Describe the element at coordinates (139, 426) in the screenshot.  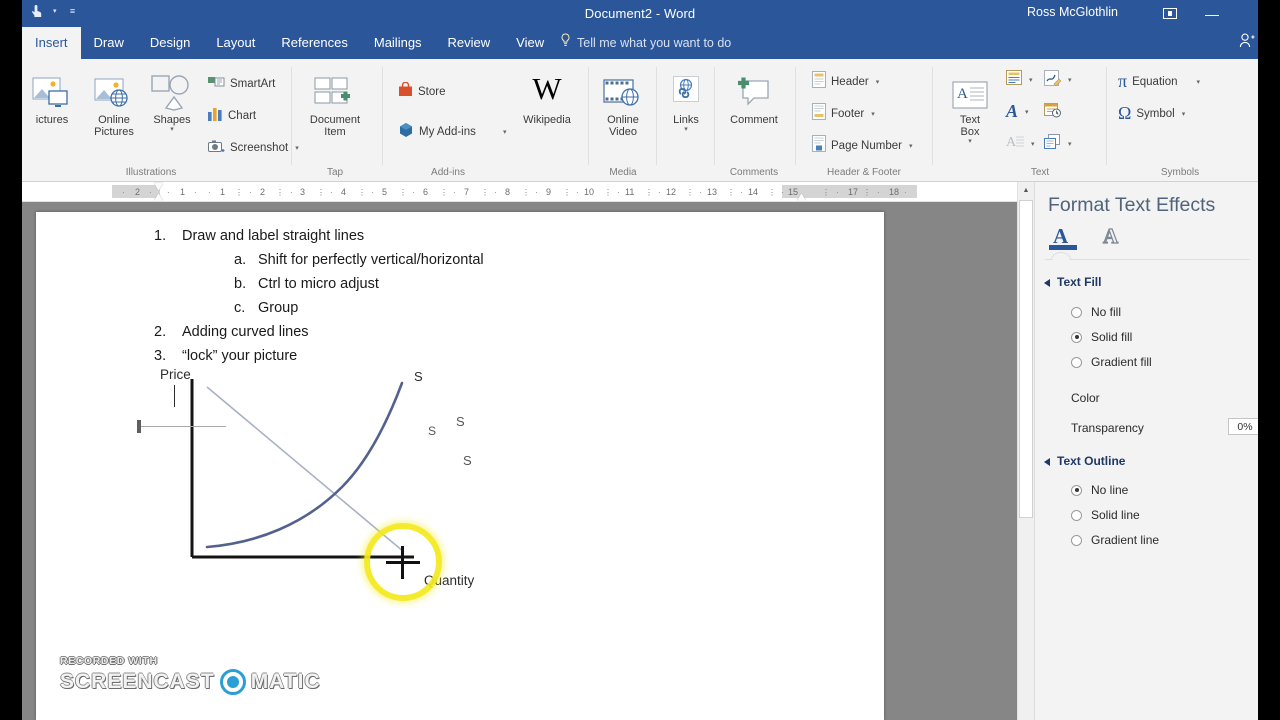
I see `transparency-slider-knob` at that location.